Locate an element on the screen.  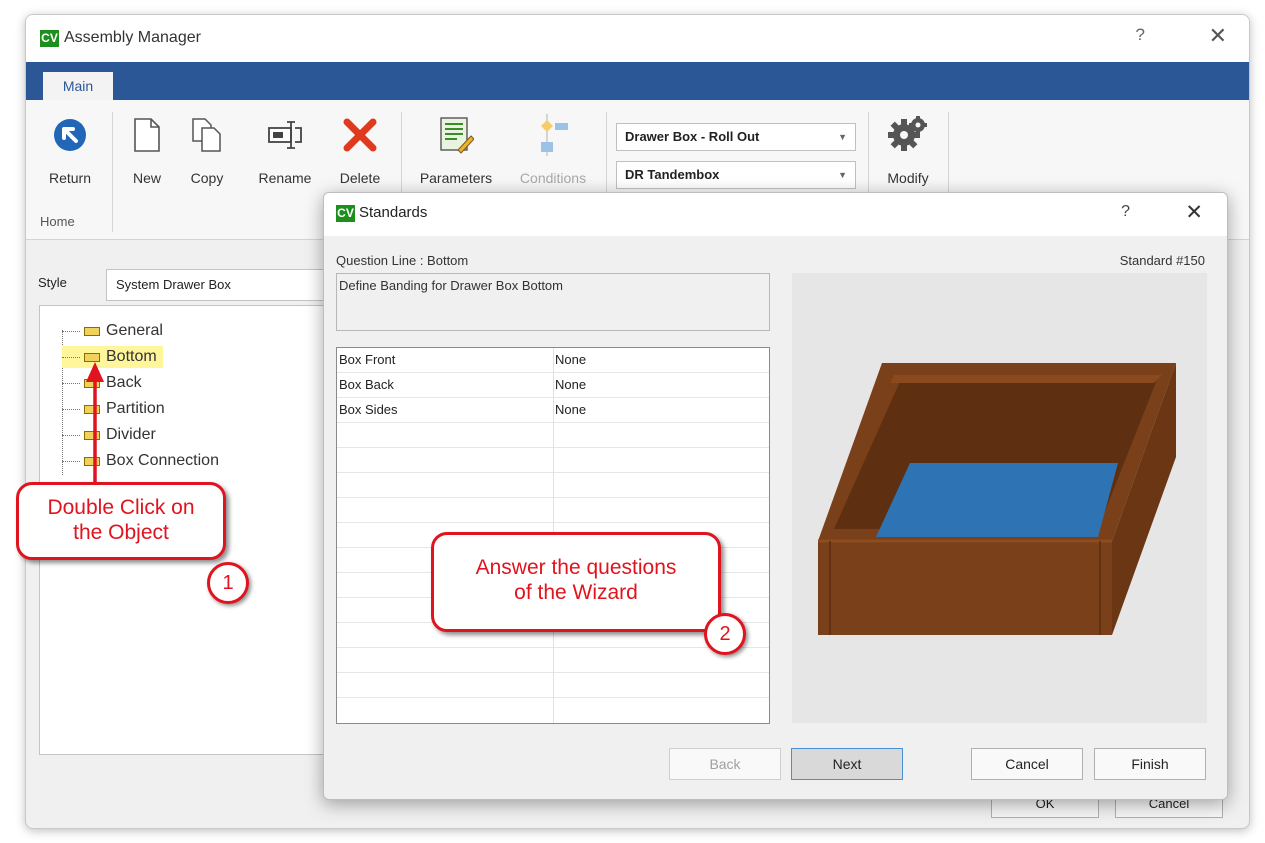
step-number-2-badge: 2 is located at coordinates (725, 634).